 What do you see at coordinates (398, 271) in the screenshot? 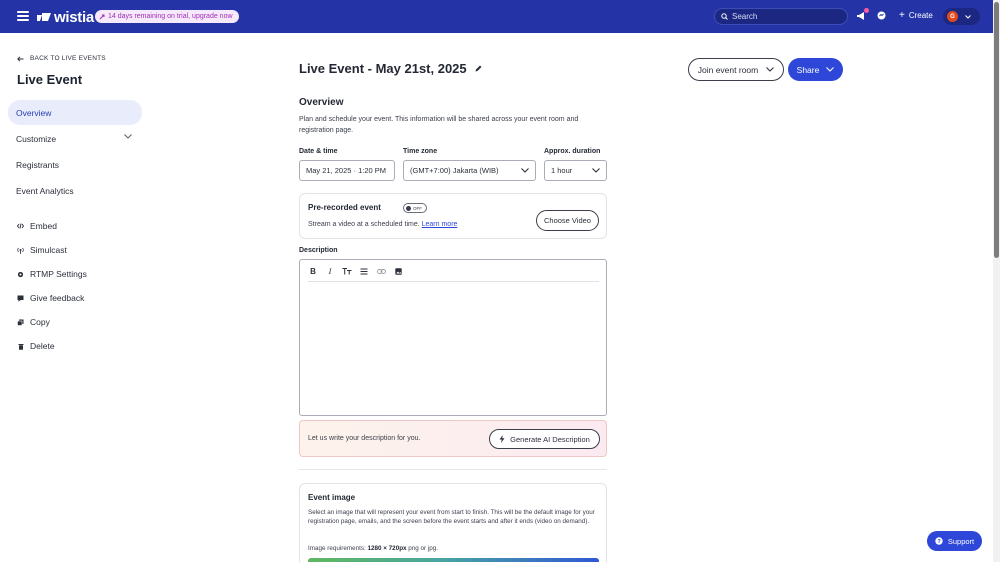
I see `image-icon` at bounding box center [398, 271].